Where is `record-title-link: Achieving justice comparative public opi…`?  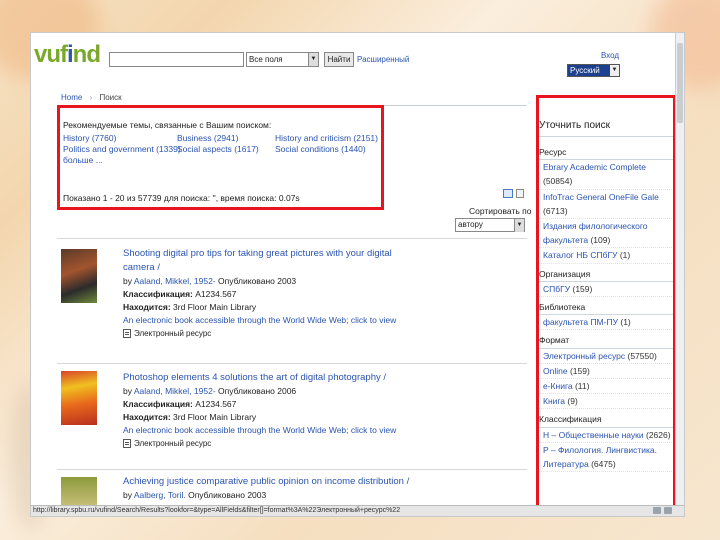
record-title-link: Achieving justice comparative public opi… is located at coordinates (266, 481).